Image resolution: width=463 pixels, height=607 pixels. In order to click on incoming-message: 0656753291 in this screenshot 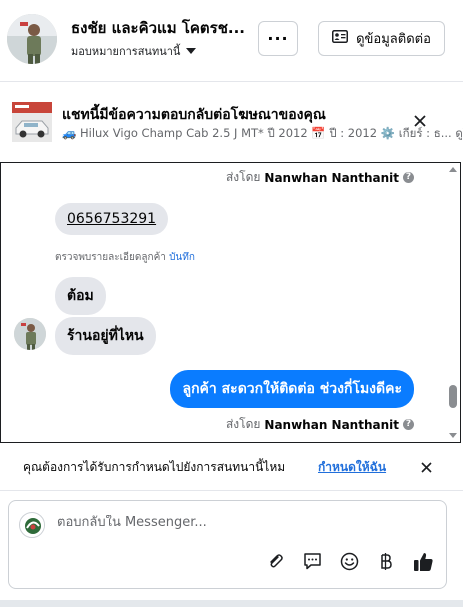, I will do `click(112, 219)`.